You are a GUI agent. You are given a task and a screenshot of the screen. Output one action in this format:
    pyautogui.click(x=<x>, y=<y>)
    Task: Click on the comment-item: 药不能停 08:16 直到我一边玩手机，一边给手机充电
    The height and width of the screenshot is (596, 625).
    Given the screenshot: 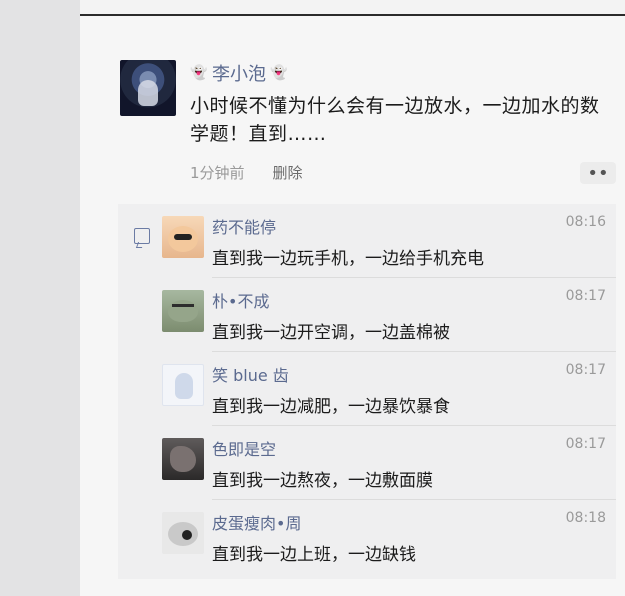 What is the action you would take?
    pyautogui.click(x=387, y=241)
    